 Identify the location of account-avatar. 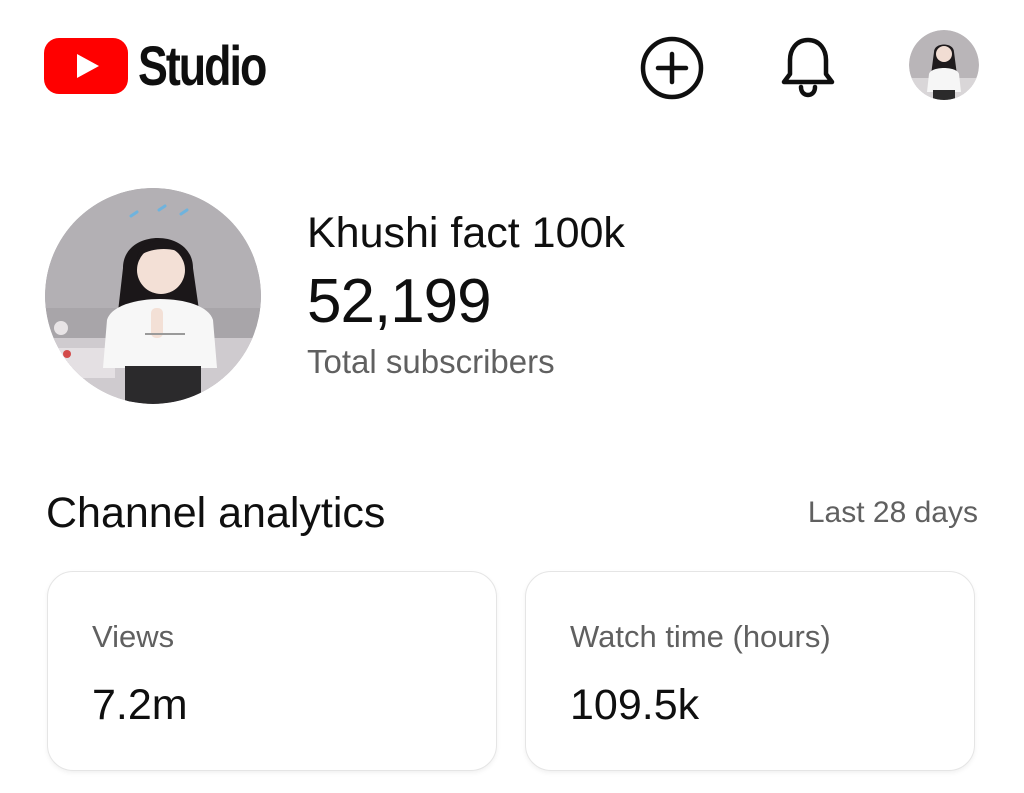
(944, 65).